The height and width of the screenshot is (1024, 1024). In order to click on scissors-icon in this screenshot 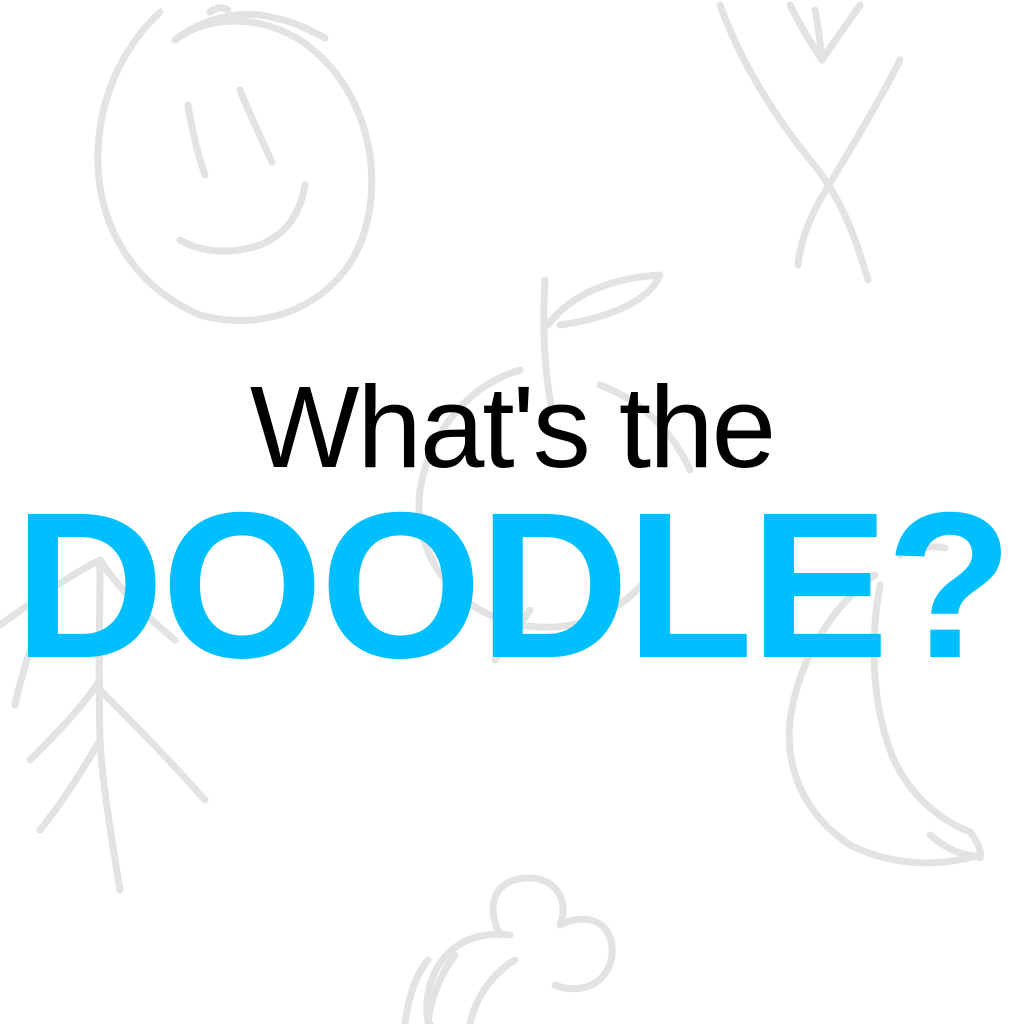, I will do `click(810, 142)`.